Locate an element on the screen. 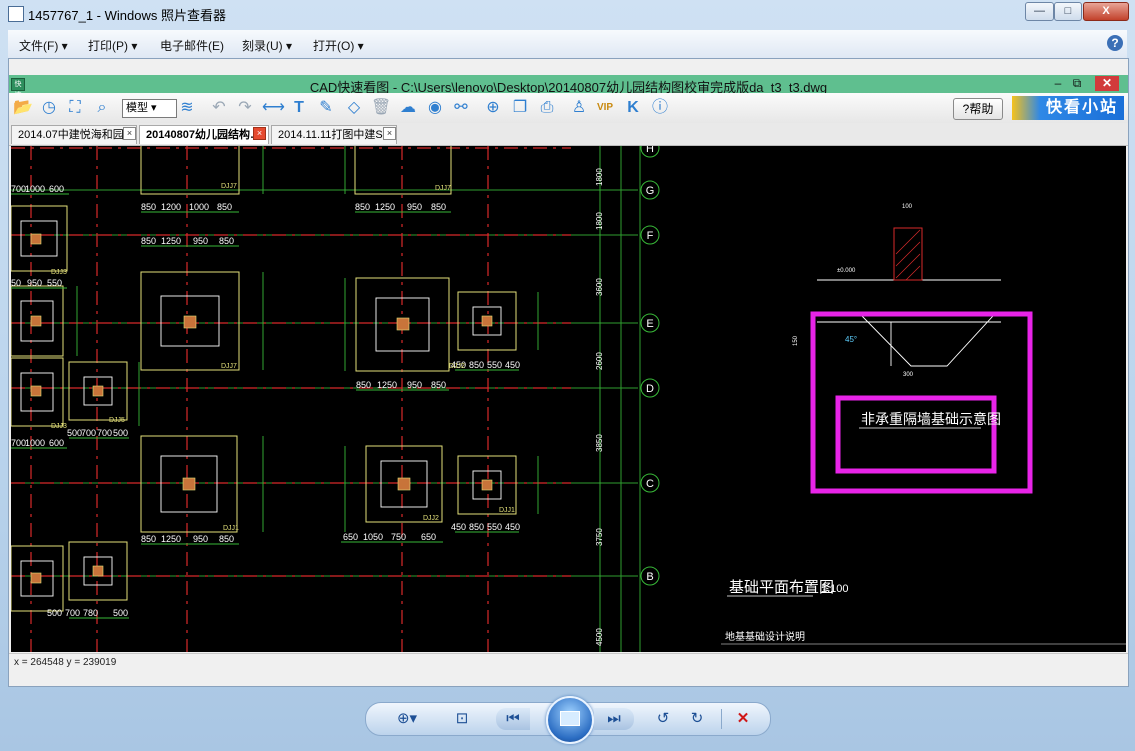  spacing-text: 2600 is located at coordinates (599, 361).